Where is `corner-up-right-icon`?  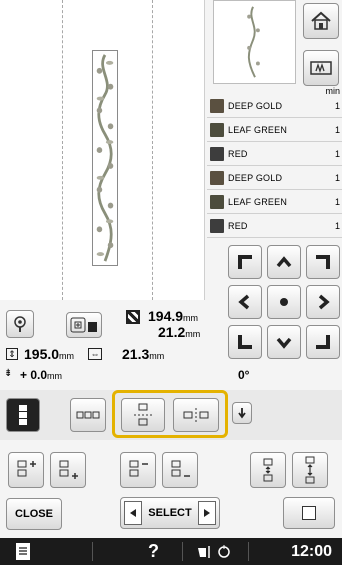 corner-up-right-icon is located at coordinates (323, 262).